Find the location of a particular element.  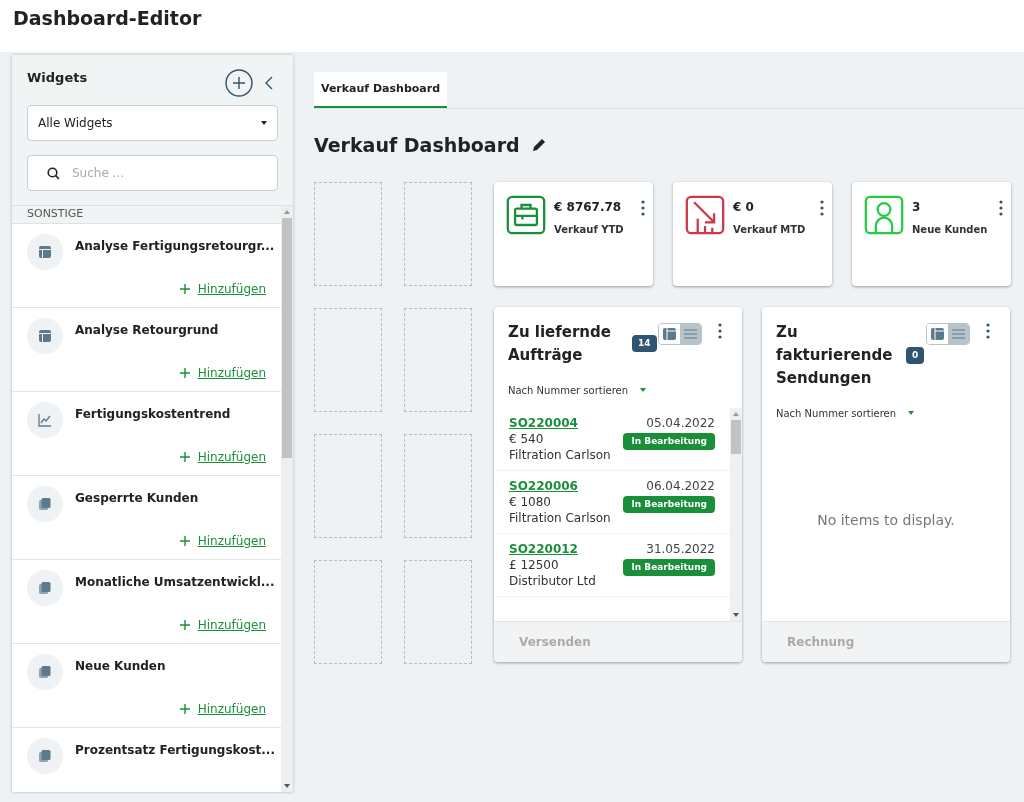

widget-name: Gesperrte Kunden is located at coordinates (137, 498).